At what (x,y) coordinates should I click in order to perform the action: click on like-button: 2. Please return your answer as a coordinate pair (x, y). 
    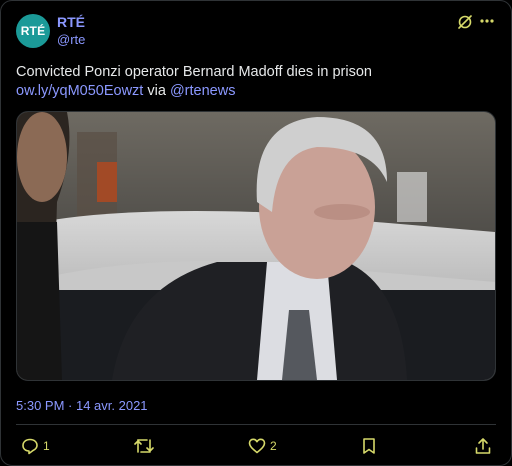
    Looking at the image, I should click on (262, 446).